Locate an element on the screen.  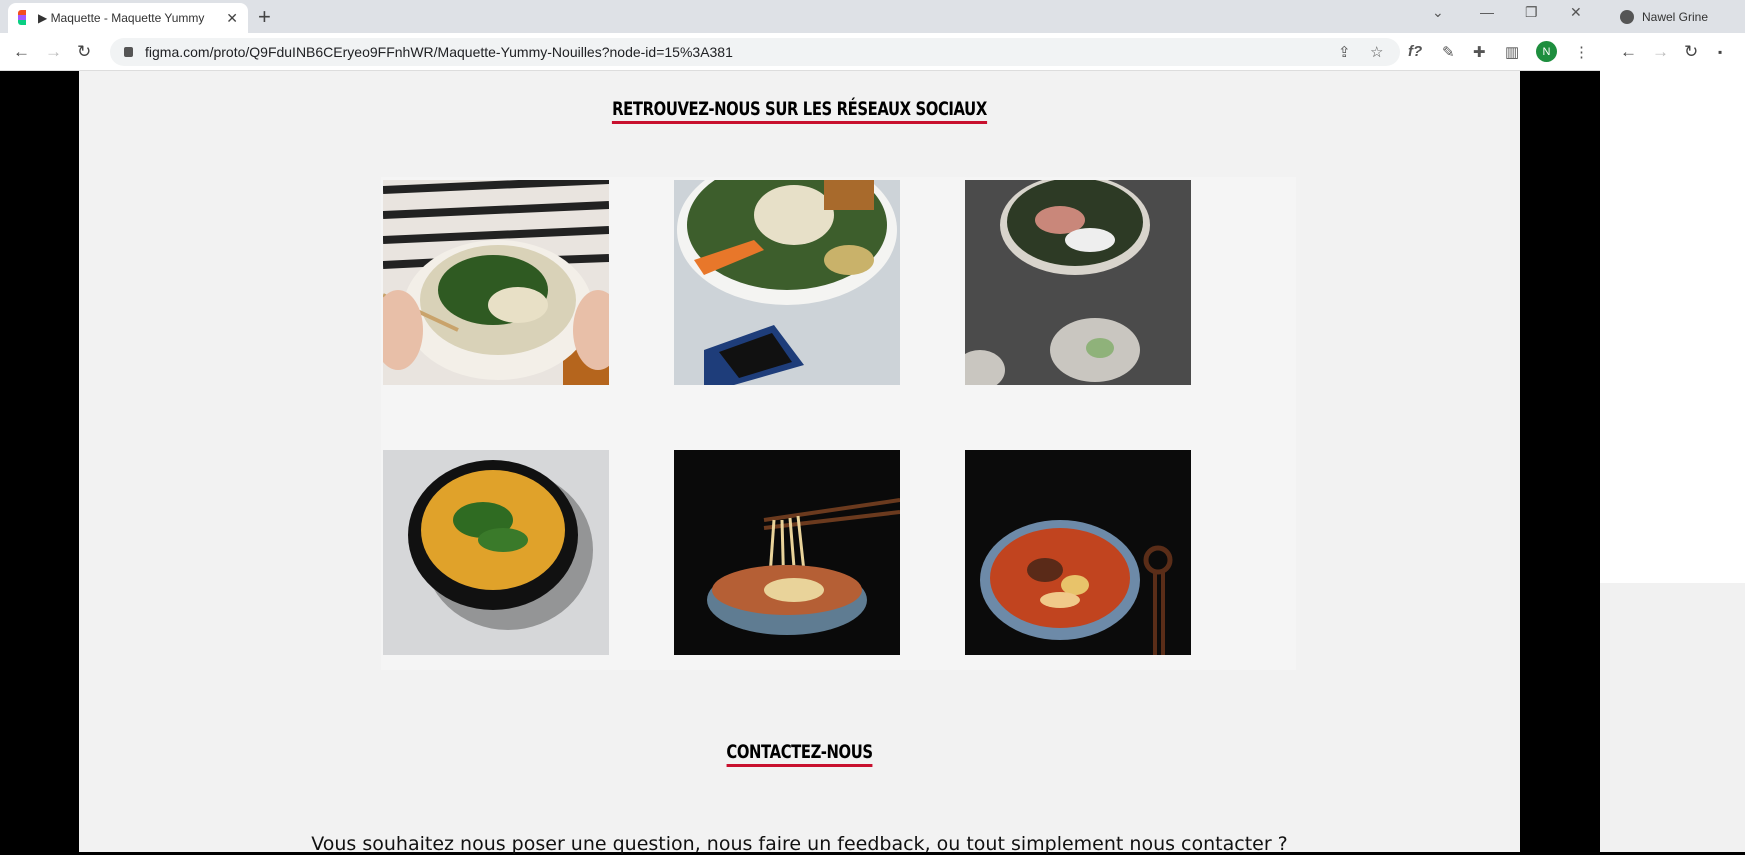
lock-icon-2: ▪ is located at coordinates (1720, 52).